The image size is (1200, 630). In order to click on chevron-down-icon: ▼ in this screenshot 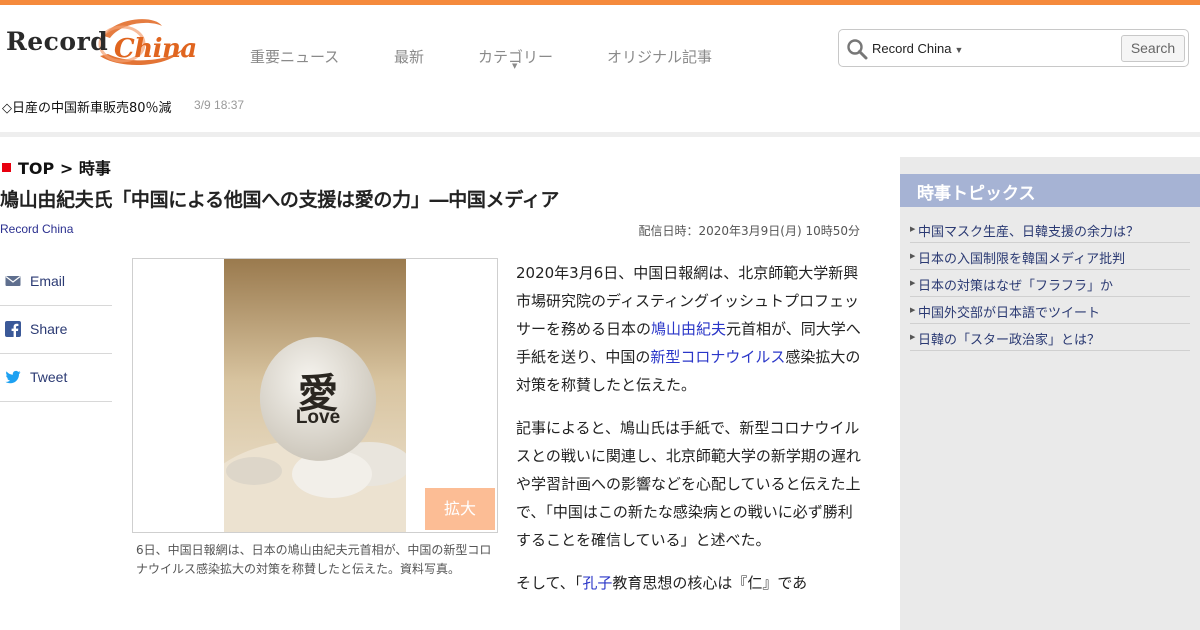, I will do `click(515, 66)`.